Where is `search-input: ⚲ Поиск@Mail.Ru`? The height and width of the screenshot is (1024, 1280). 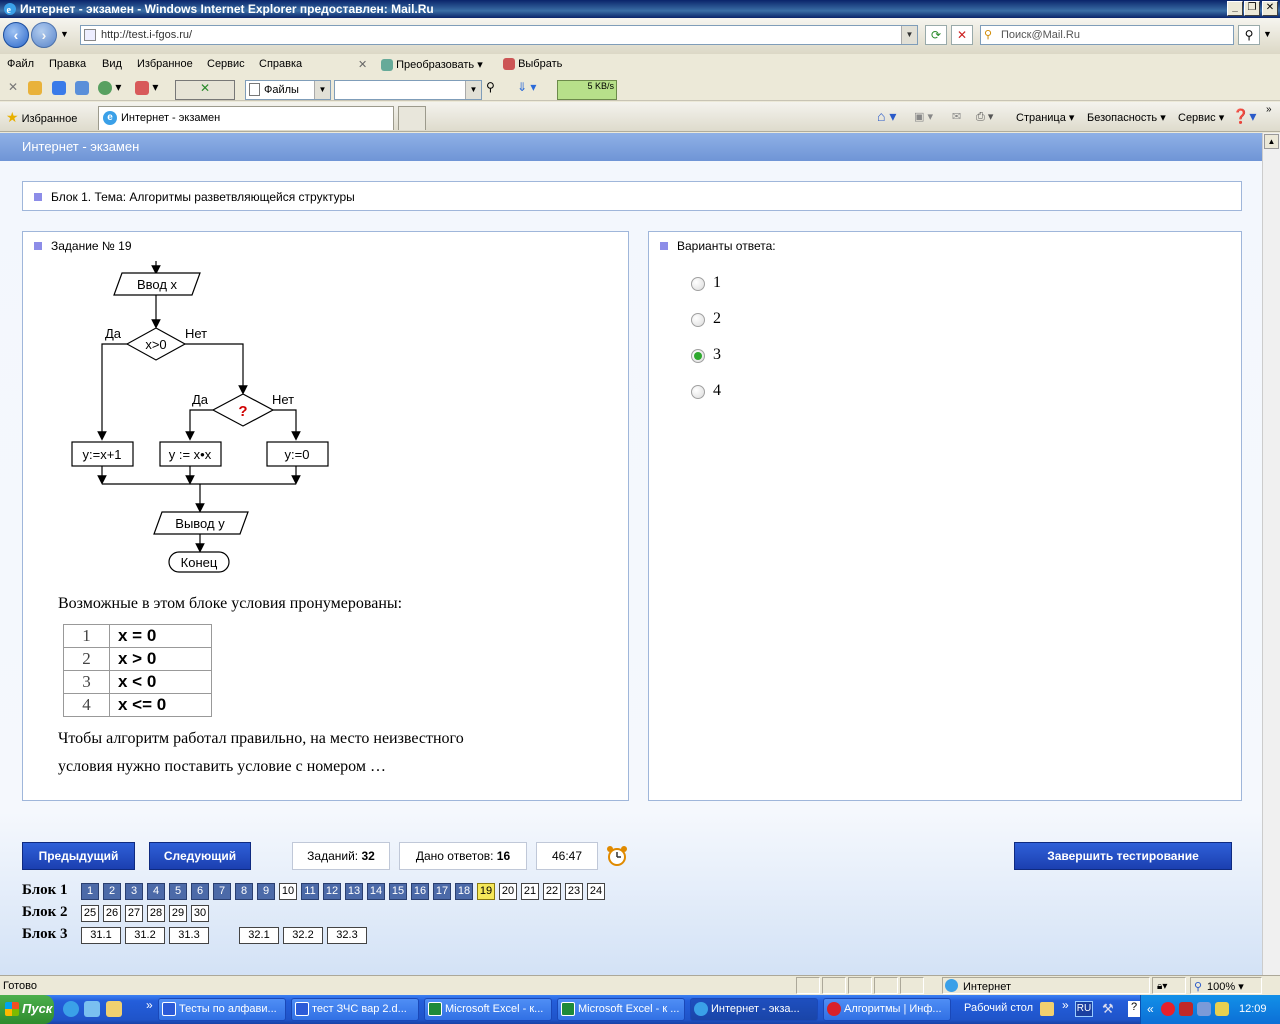 search-input: ⚲ Поиск@Mail.Ru is located at coordinates (1107, 35).